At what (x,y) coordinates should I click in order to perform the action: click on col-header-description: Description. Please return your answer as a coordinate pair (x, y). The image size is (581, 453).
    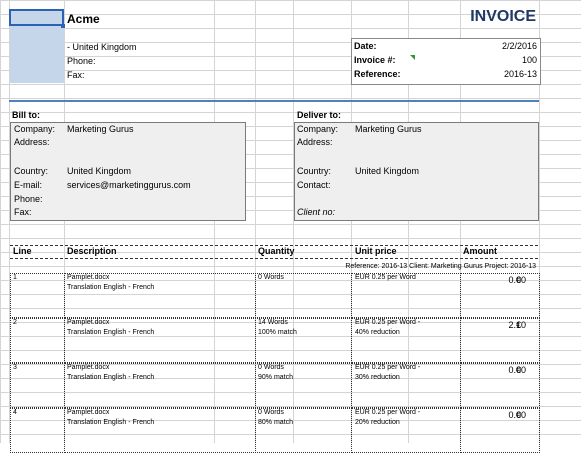
    Looking at the image, I should click on (92, 251).